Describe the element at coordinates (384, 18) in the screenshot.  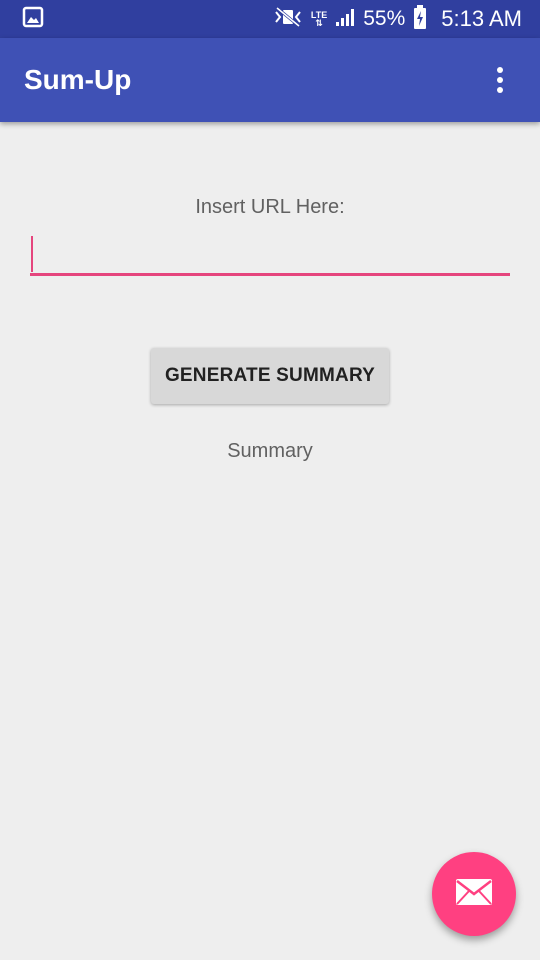
I see `battery-percentage: 55%` at that location.